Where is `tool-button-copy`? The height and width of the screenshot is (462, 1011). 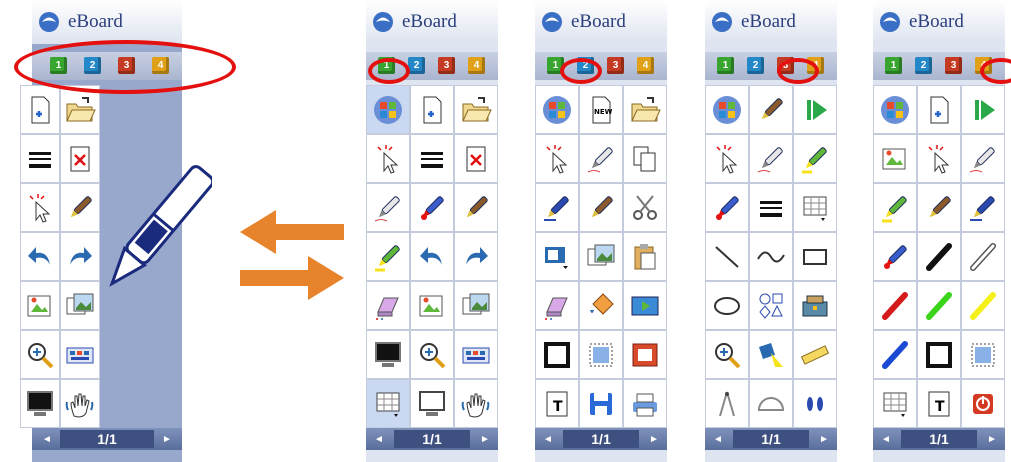
tool-button-copy is located at coordinates (645, 158).